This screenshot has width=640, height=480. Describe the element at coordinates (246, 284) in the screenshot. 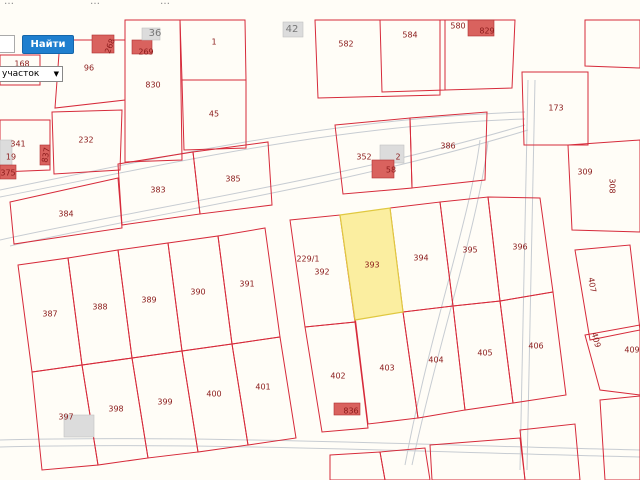

I see `plot-number: 391` at that location.